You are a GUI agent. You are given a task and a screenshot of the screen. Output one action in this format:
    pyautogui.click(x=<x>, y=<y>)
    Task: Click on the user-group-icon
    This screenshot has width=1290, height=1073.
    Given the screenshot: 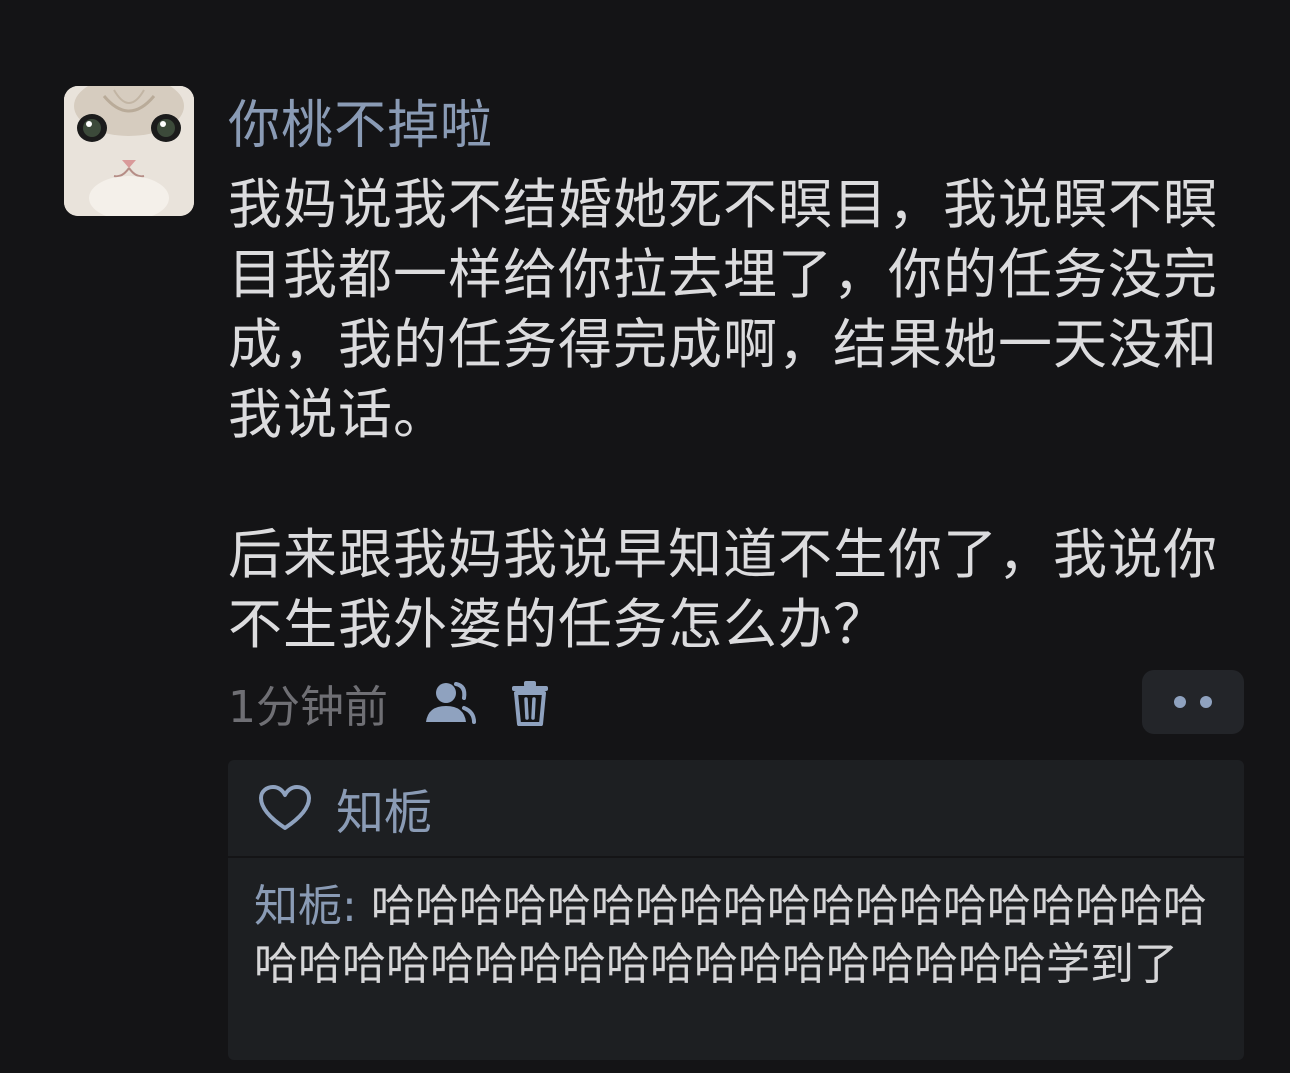 What is the action you would take?
    pyautogui.click(x=450, y=703)
    